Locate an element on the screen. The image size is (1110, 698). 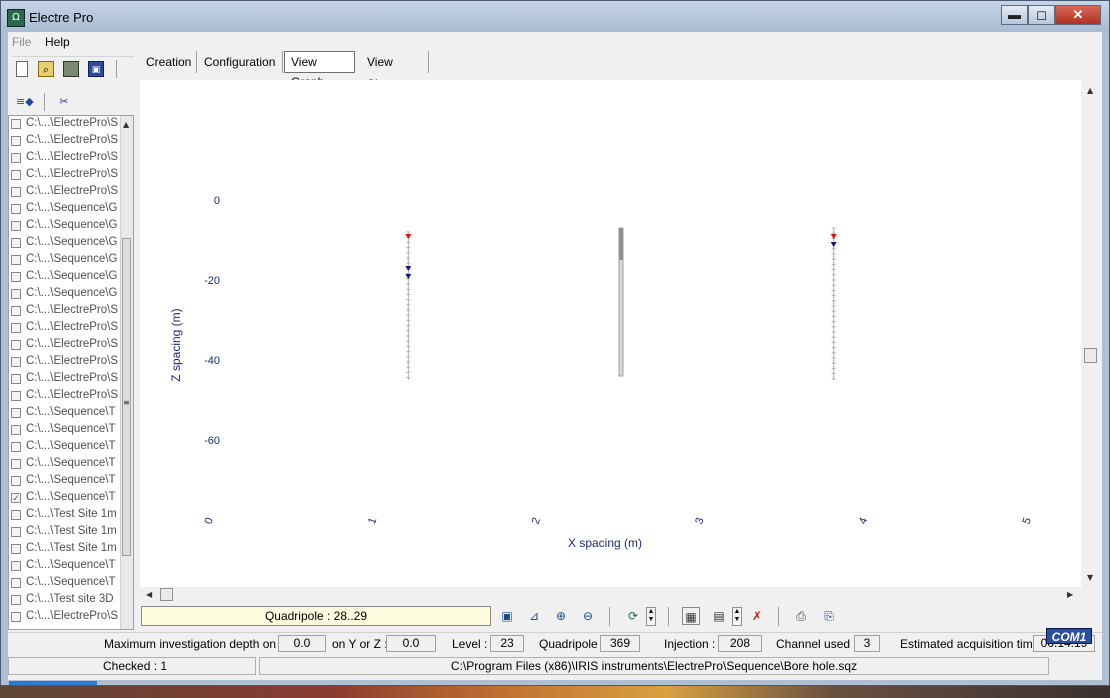
minimize-button: ▬ is located at coordinates (1014, 15).